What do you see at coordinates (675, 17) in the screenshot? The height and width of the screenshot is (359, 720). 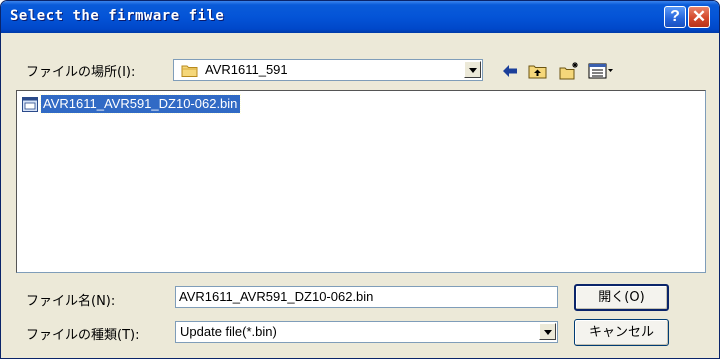 I see `help-button: ?` at bounding box center [675, 17].